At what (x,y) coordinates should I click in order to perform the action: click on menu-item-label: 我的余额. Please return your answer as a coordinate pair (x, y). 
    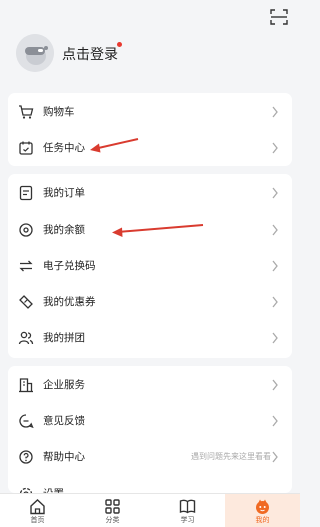
    Looking at the image, I should click on (64, 230).